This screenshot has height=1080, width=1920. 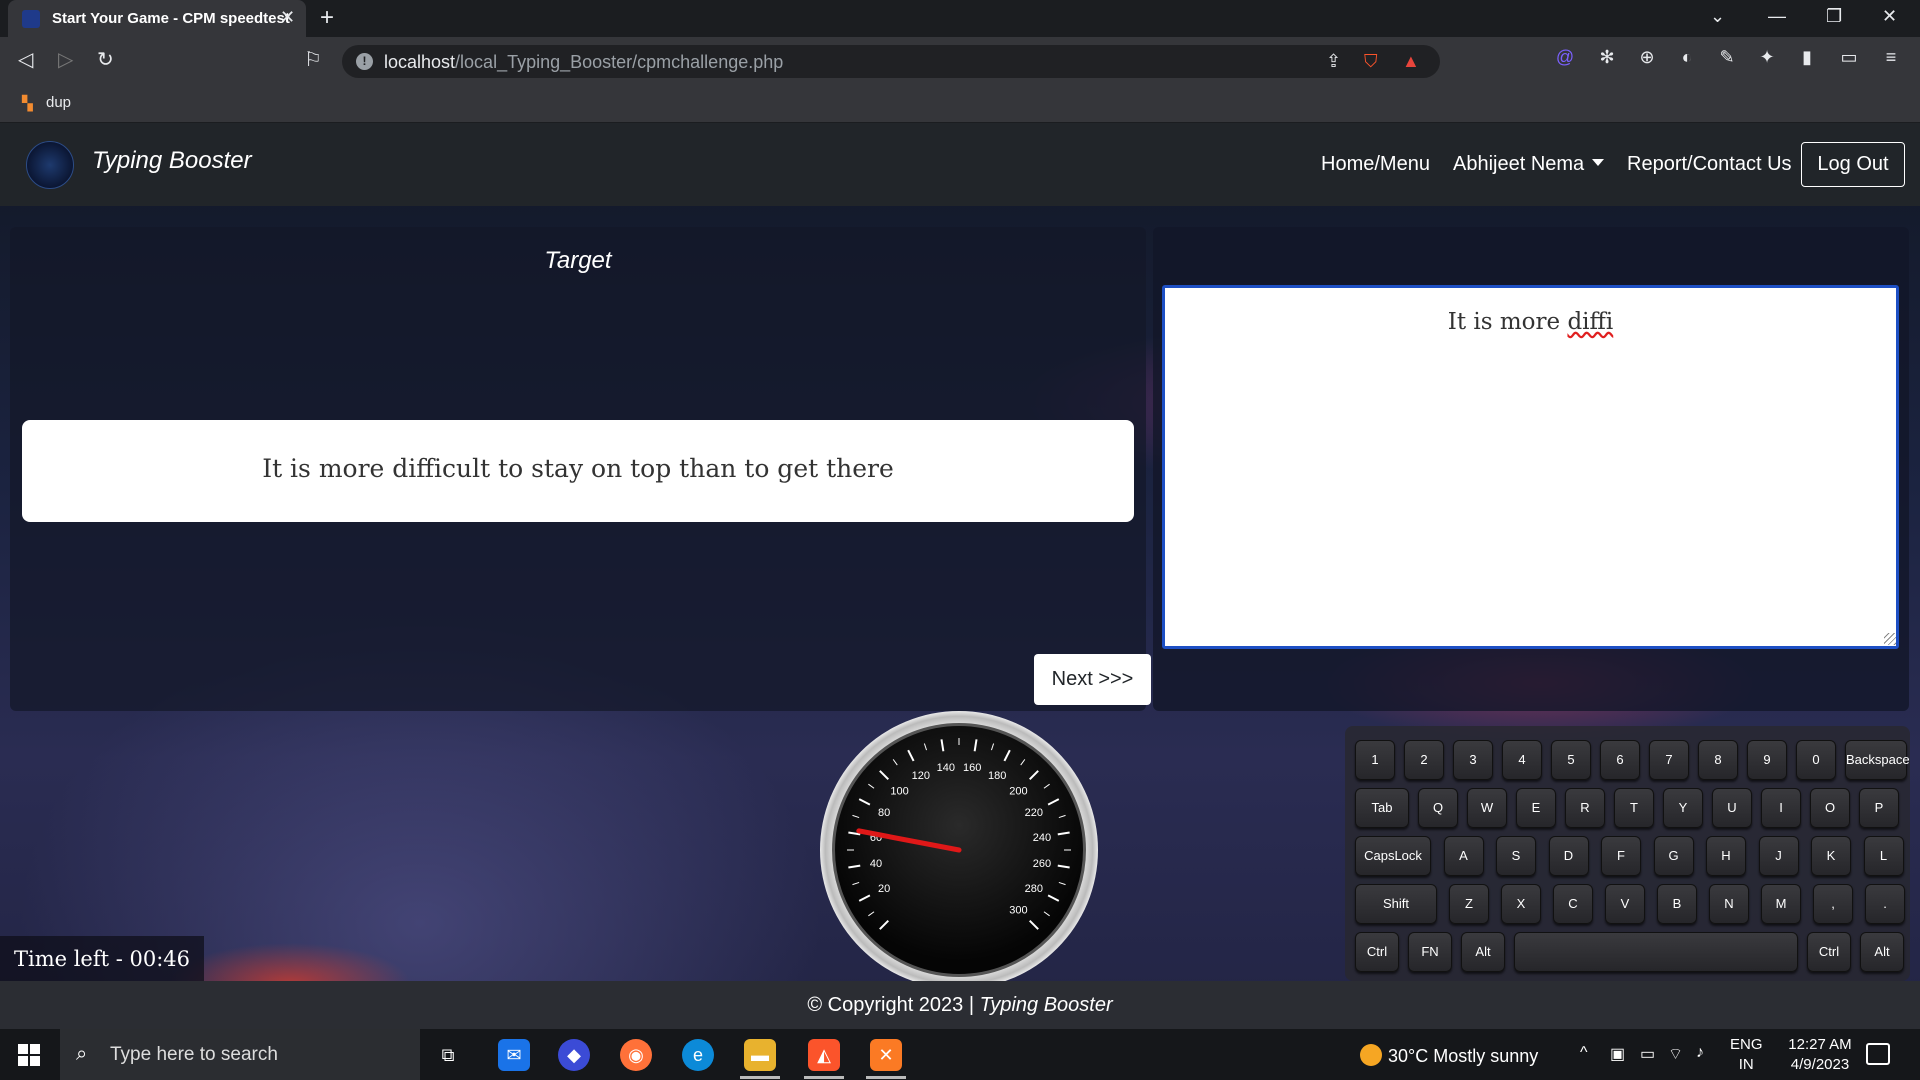 I want to click on key-h: H, so click(x=1726, y=856).